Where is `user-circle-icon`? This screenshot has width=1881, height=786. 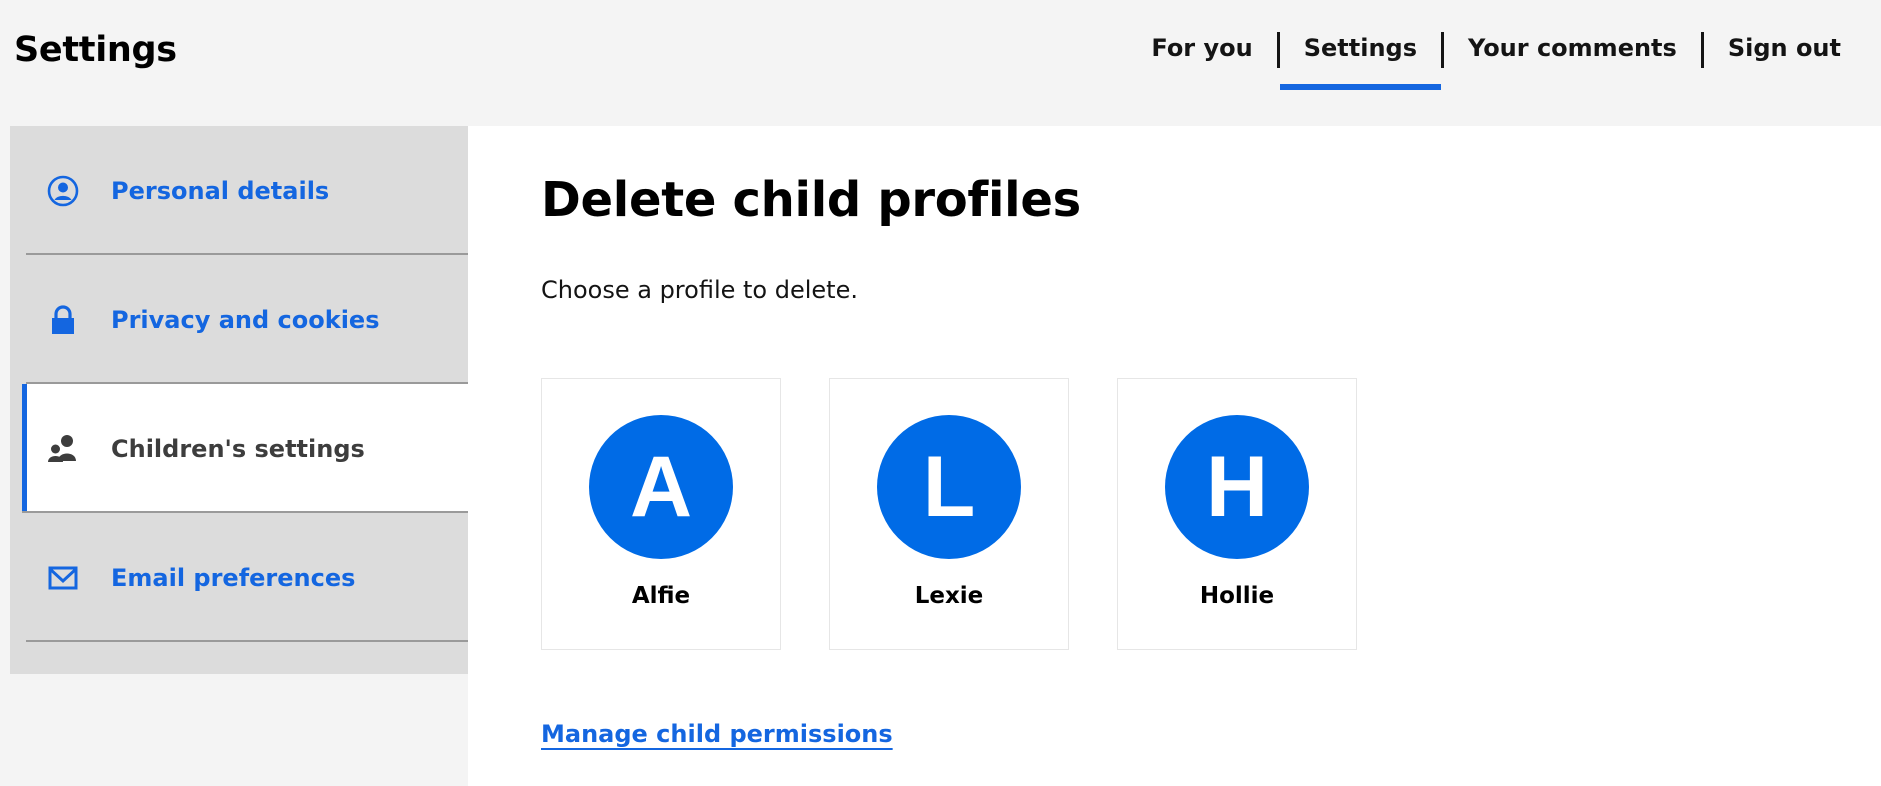 user-circle-icon is located at coordinates (63, 191).